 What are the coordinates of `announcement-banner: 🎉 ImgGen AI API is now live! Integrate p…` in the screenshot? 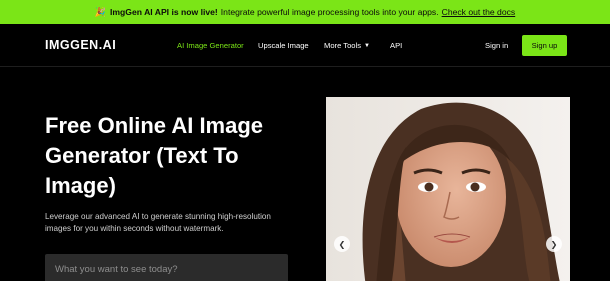 It's located at (305, 12).